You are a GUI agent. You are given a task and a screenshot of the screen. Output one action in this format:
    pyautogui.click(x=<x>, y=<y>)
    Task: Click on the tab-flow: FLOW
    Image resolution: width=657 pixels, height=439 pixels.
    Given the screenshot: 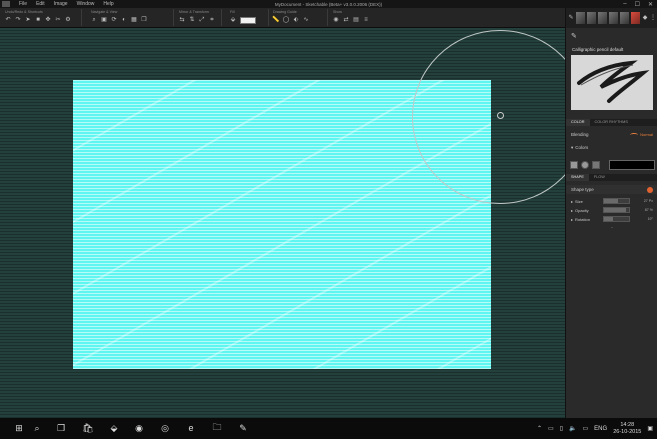 What is the action you would take?
    pyautogui.click(x=599, y=177)
    